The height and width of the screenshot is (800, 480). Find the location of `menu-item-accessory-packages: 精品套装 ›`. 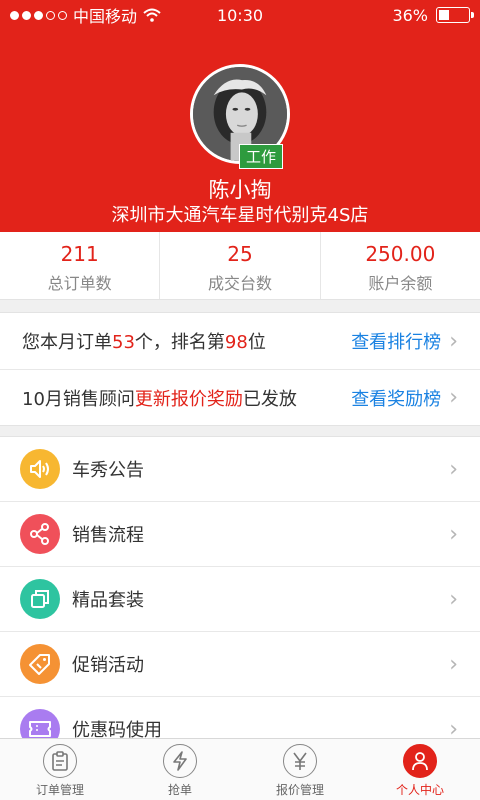

menu-item-accessory-packages: 精品套装 › is located at coordinates (240, 599).